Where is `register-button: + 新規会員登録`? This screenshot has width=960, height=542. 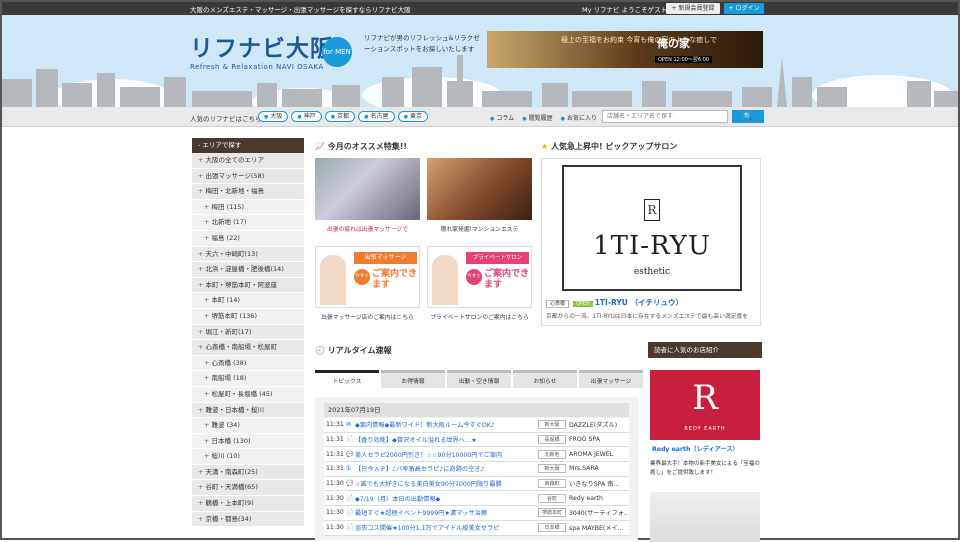
register-button: + 新規会員登録 is located at coordinates (693, 8).